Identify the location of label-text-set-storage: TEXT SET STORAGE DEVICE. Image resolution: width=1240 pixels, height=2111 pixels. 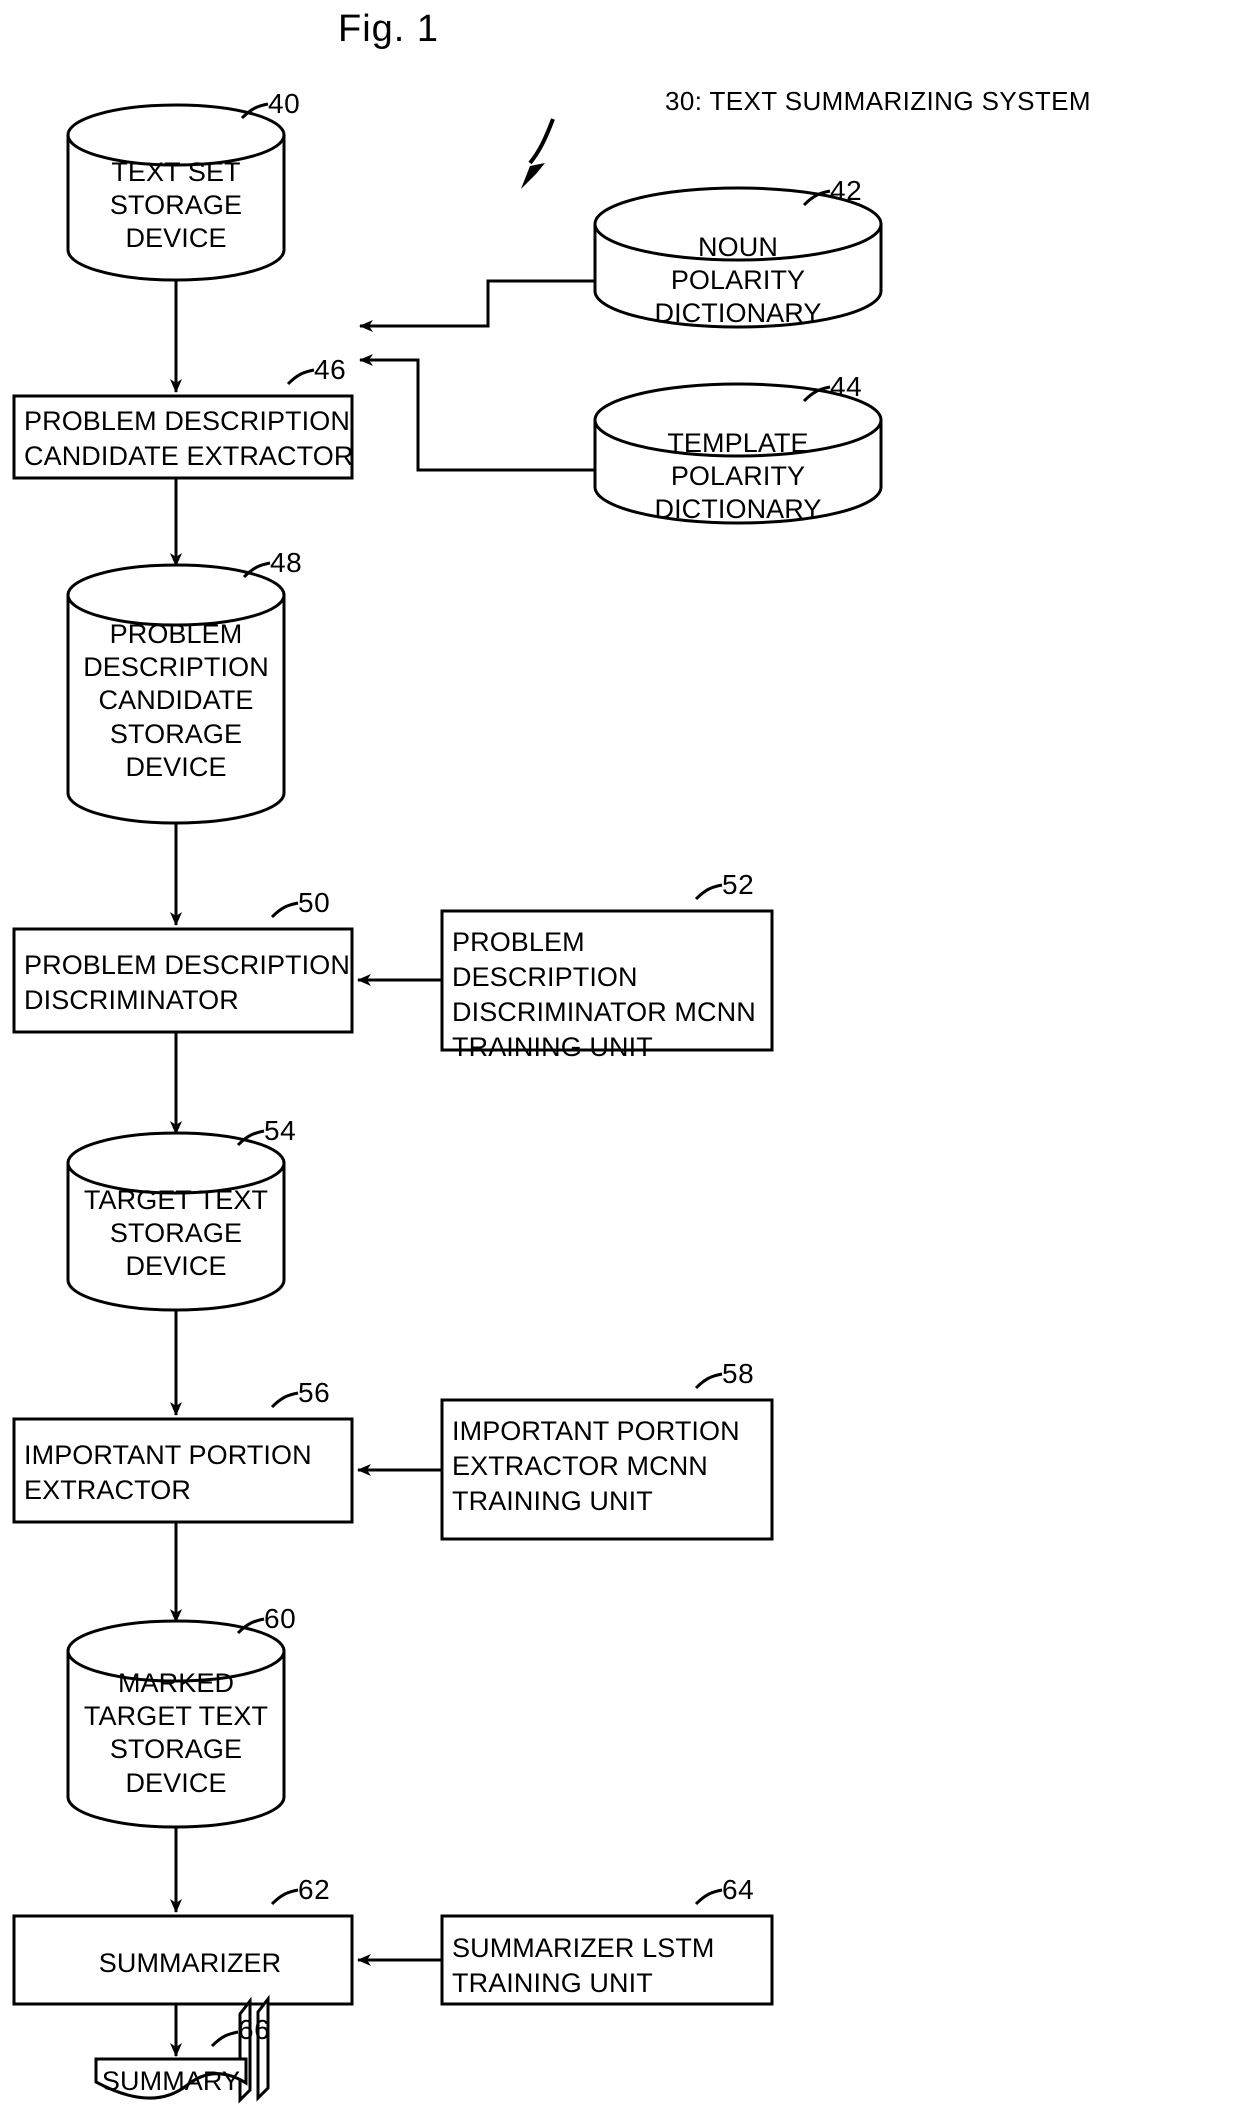
(176, 205).